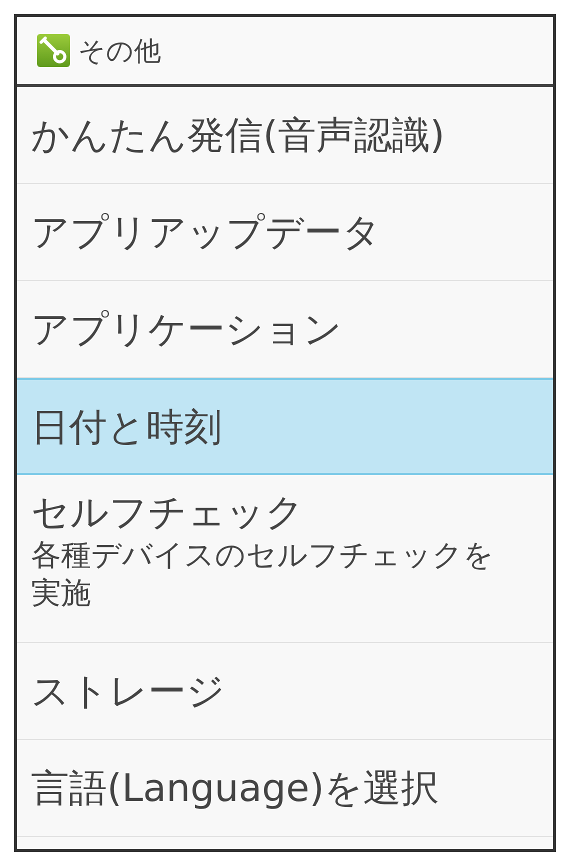 The width and height of the screenshot is (570, 864). Describe the element at coordinates (235, 788) in the screenshot. I see `item-title: 言語(Language)を選択` at that location.